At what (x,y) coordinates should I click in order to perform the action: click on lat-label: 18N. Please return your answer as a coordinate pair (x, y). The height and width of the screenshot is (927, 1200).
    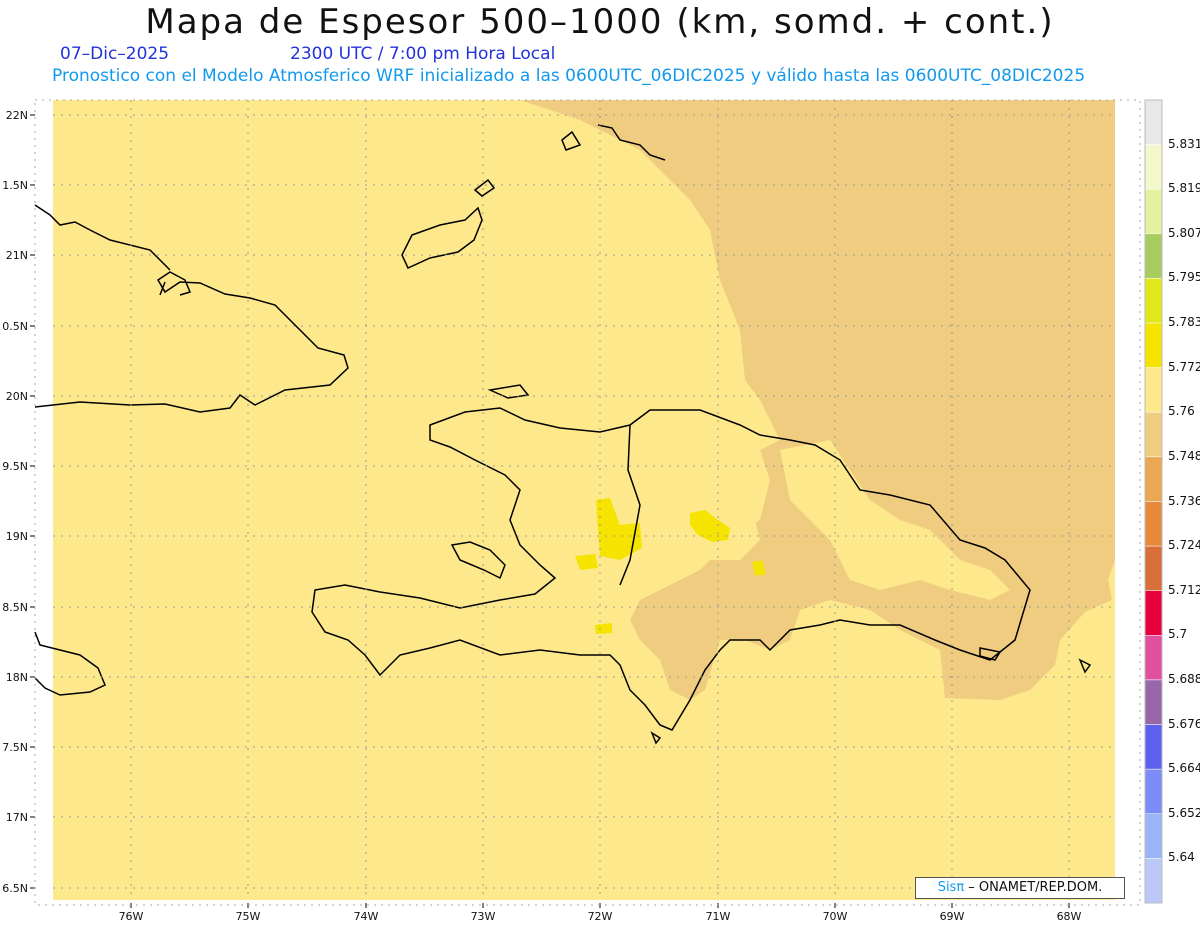
    Looking at the image, I should click on (17, 677).